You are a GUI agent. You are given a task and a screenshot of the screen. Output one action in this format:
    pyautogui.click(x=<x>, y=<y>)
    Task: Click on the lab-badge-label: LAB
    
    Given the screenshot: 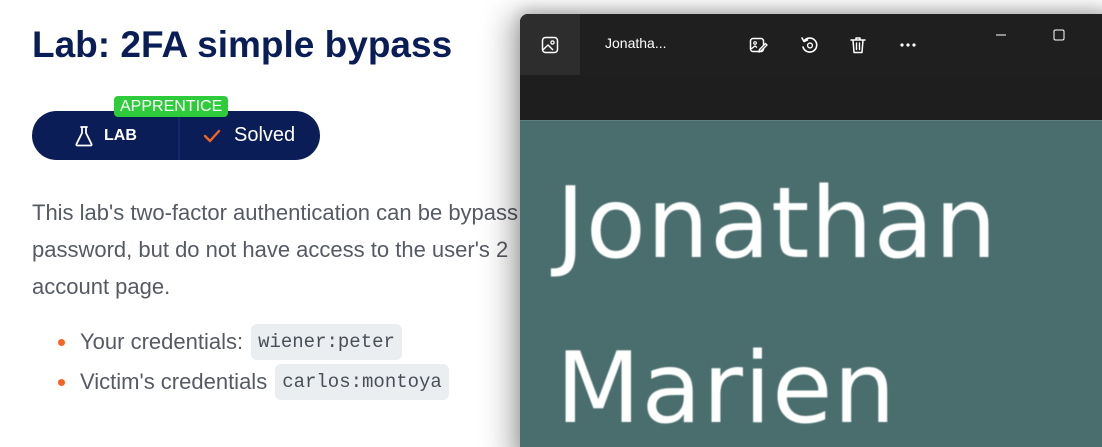 What is the action you would take?
    pyautogui.click(x=120, y=135)
    